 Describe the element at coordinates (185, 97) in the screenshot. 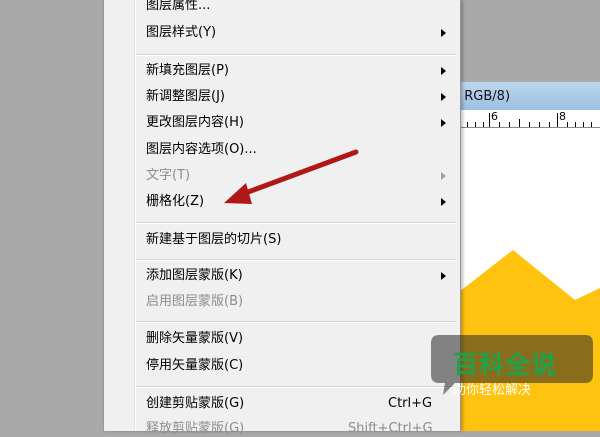

I see `menu-item-new-adjustment-layer: 新调整图层(J)` at that location.